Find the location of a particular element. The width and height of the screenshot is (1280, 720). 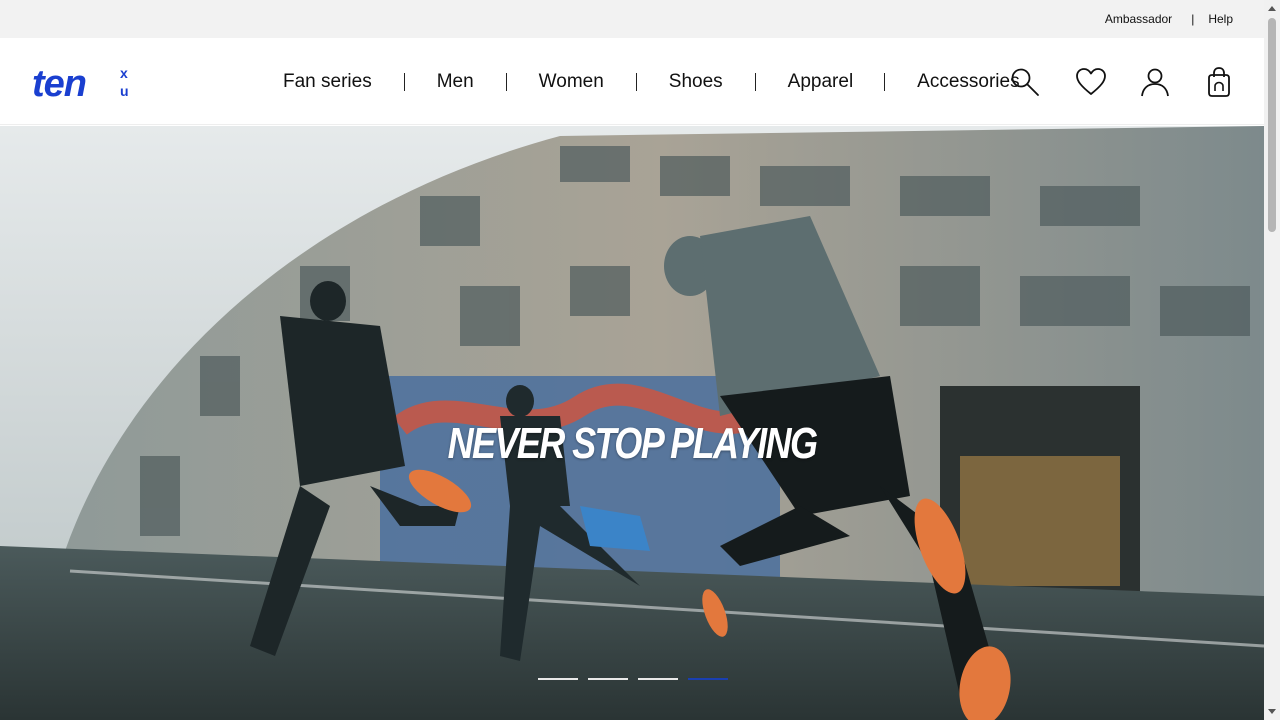

wishlist-button is located at coordinates (1091, 82).